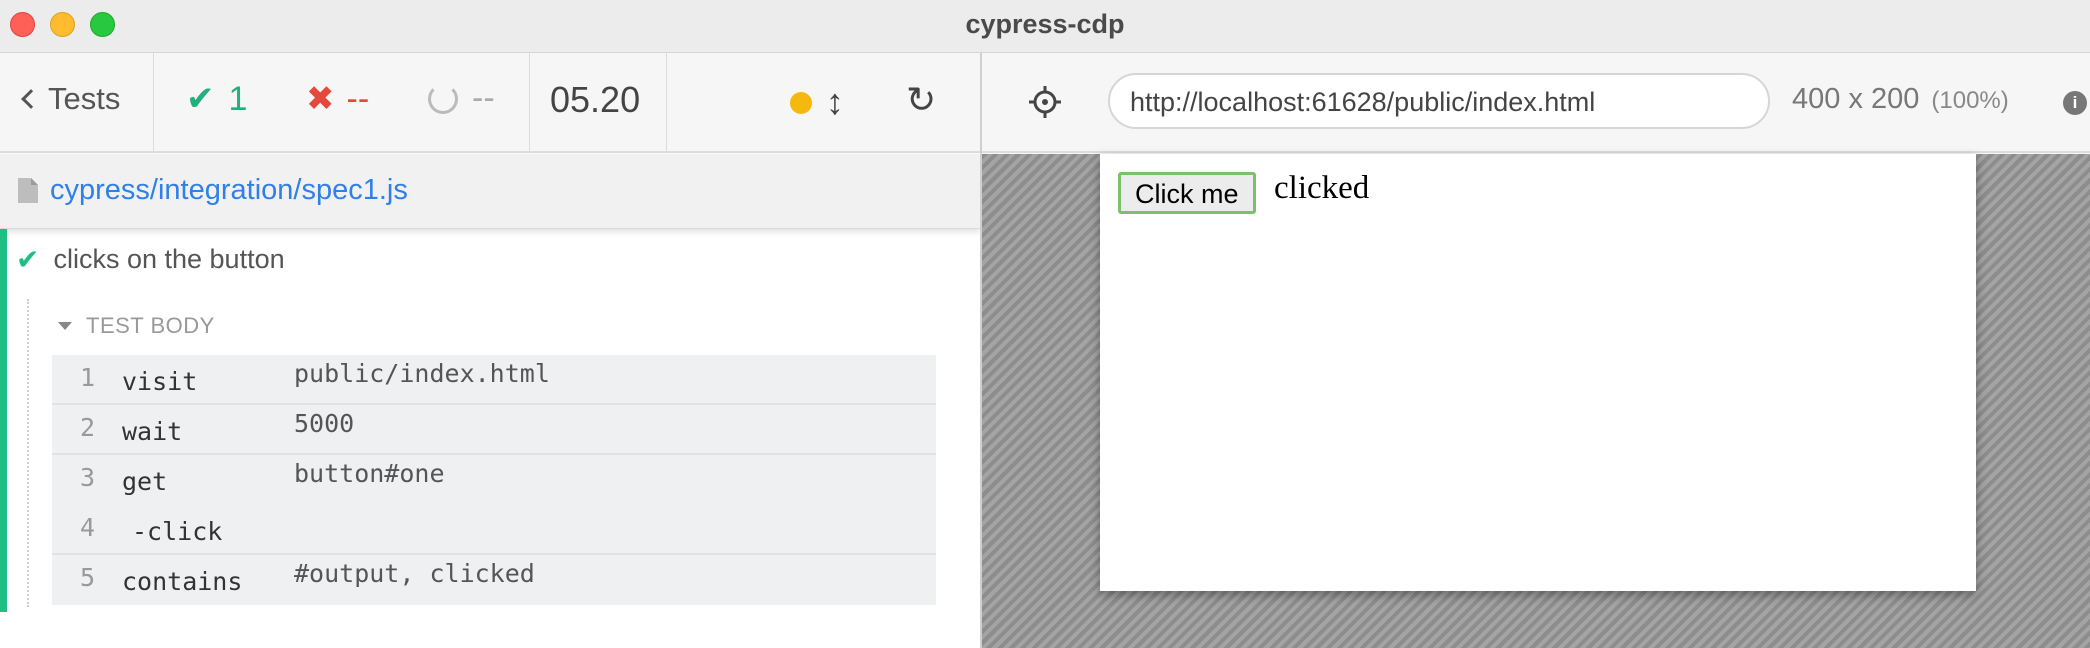 The height and width of the screenshot is (648, 2090). I want to click on command-number: 5, so click(88, 577).